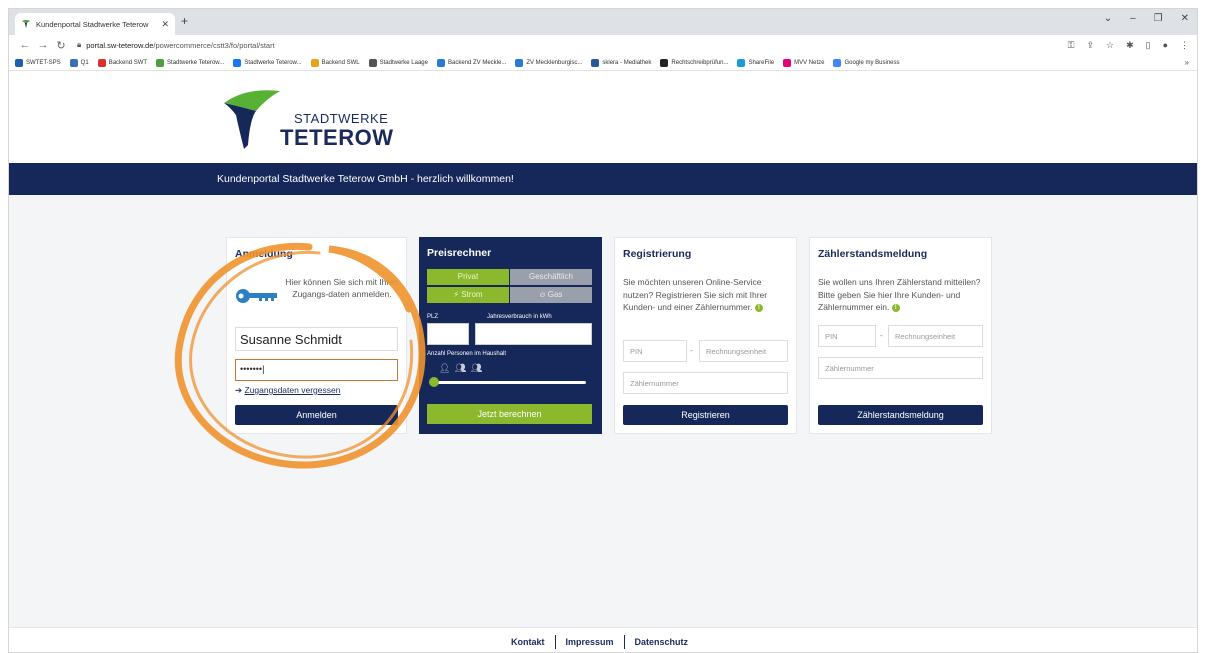 The width and height of the screenshot is (1205, 653). What do you see at coordinates (509, 414) in the screenshot?
I see `calculate-button: Jetzt berechnen` at bounding box center [509, 414].